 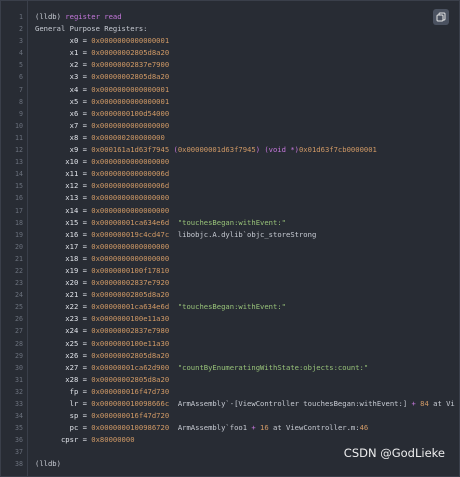 What do you see at coordinates (63, 101) in the screenshot?
I see `code-token: x5 =` at bounding box center [63, 101].